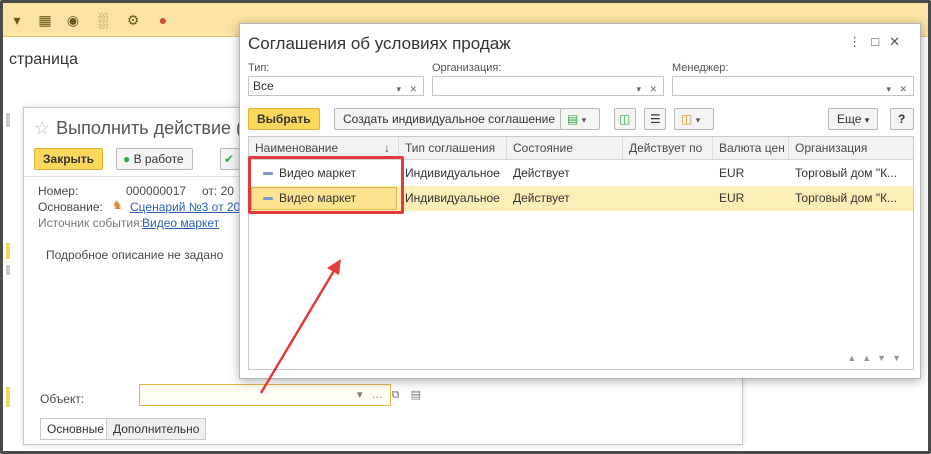 The height and width of the screenshot is (454, 931). What do you see at coordinates (869, 358) in the screenshot?
I see `scroll-up-icon: ▲` at bounding box center [869, 358].